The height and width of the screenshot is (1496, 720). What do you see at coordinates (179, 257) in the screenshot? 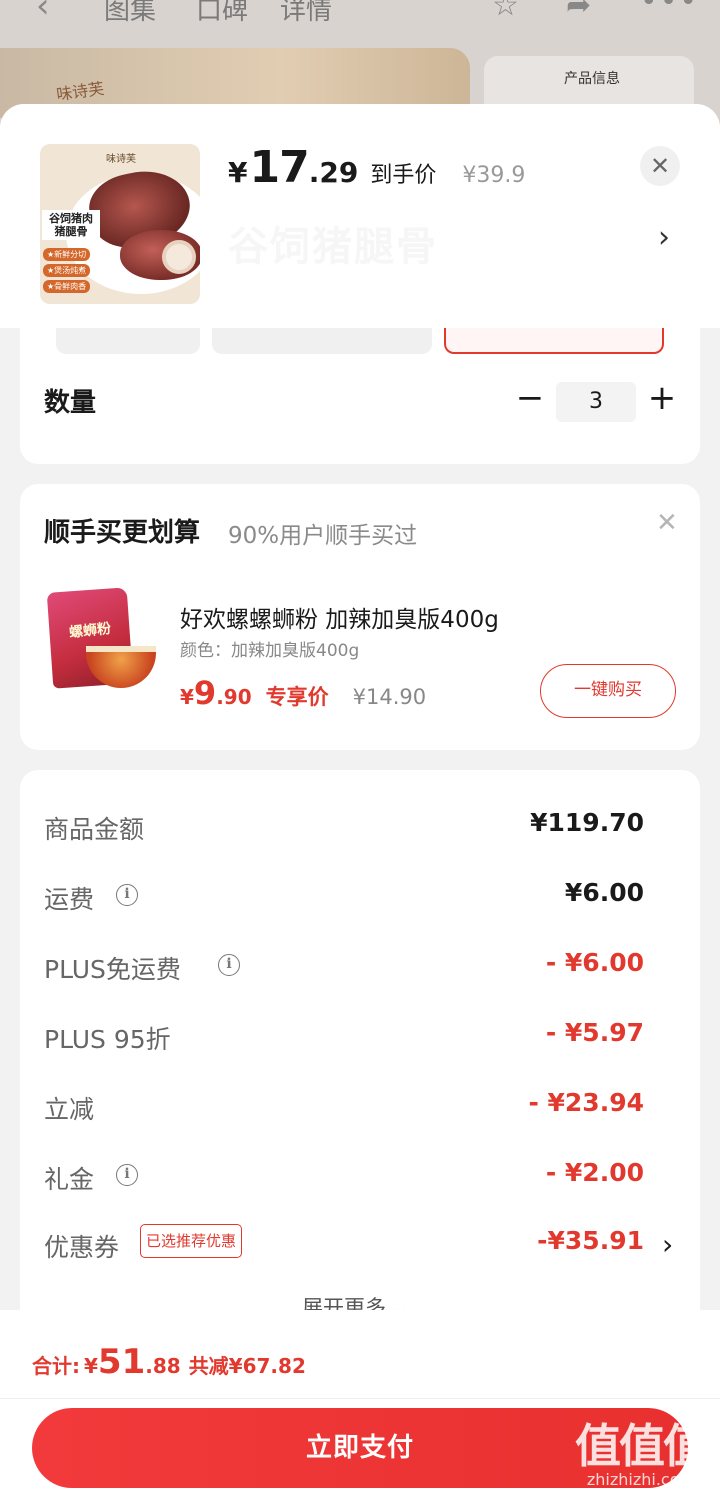
I see `thumbnail-bone` at bounding box center [179, 257].